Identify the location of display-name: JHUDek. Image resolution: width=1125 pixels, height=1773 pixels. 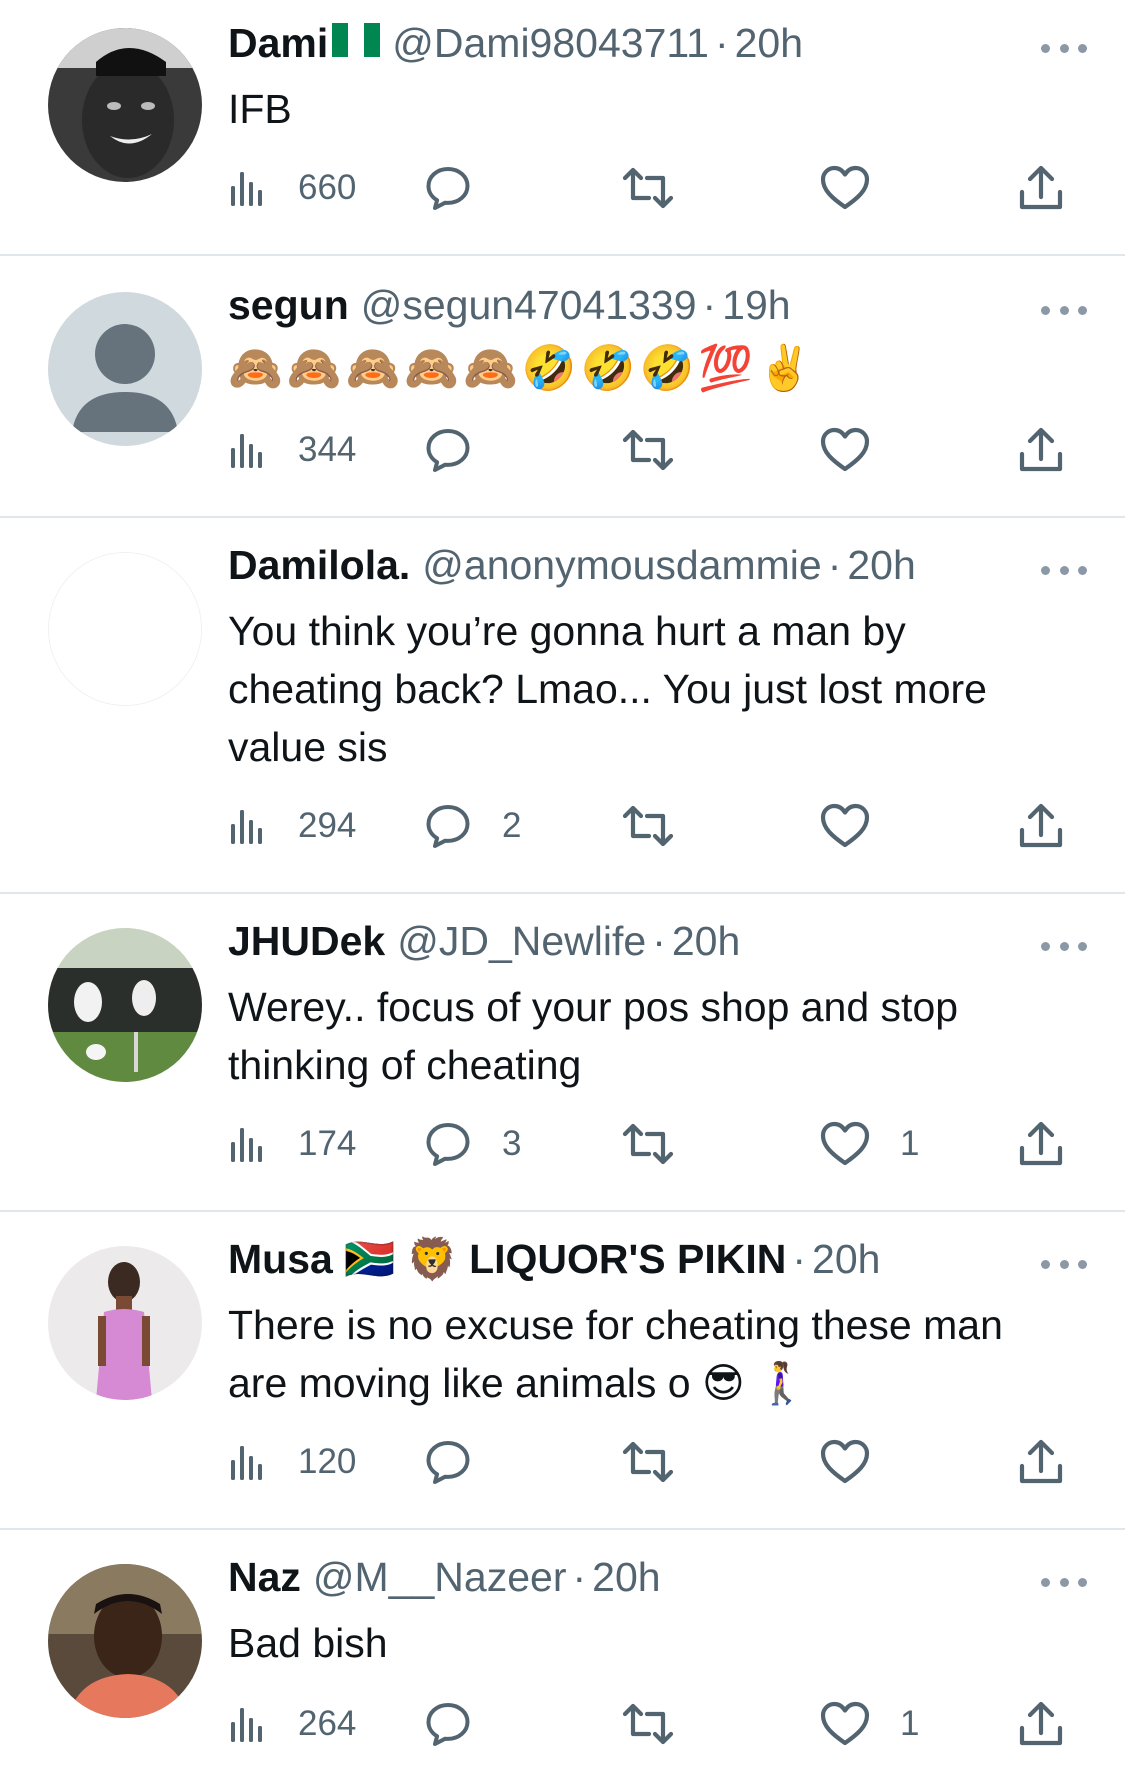
(306, 941).